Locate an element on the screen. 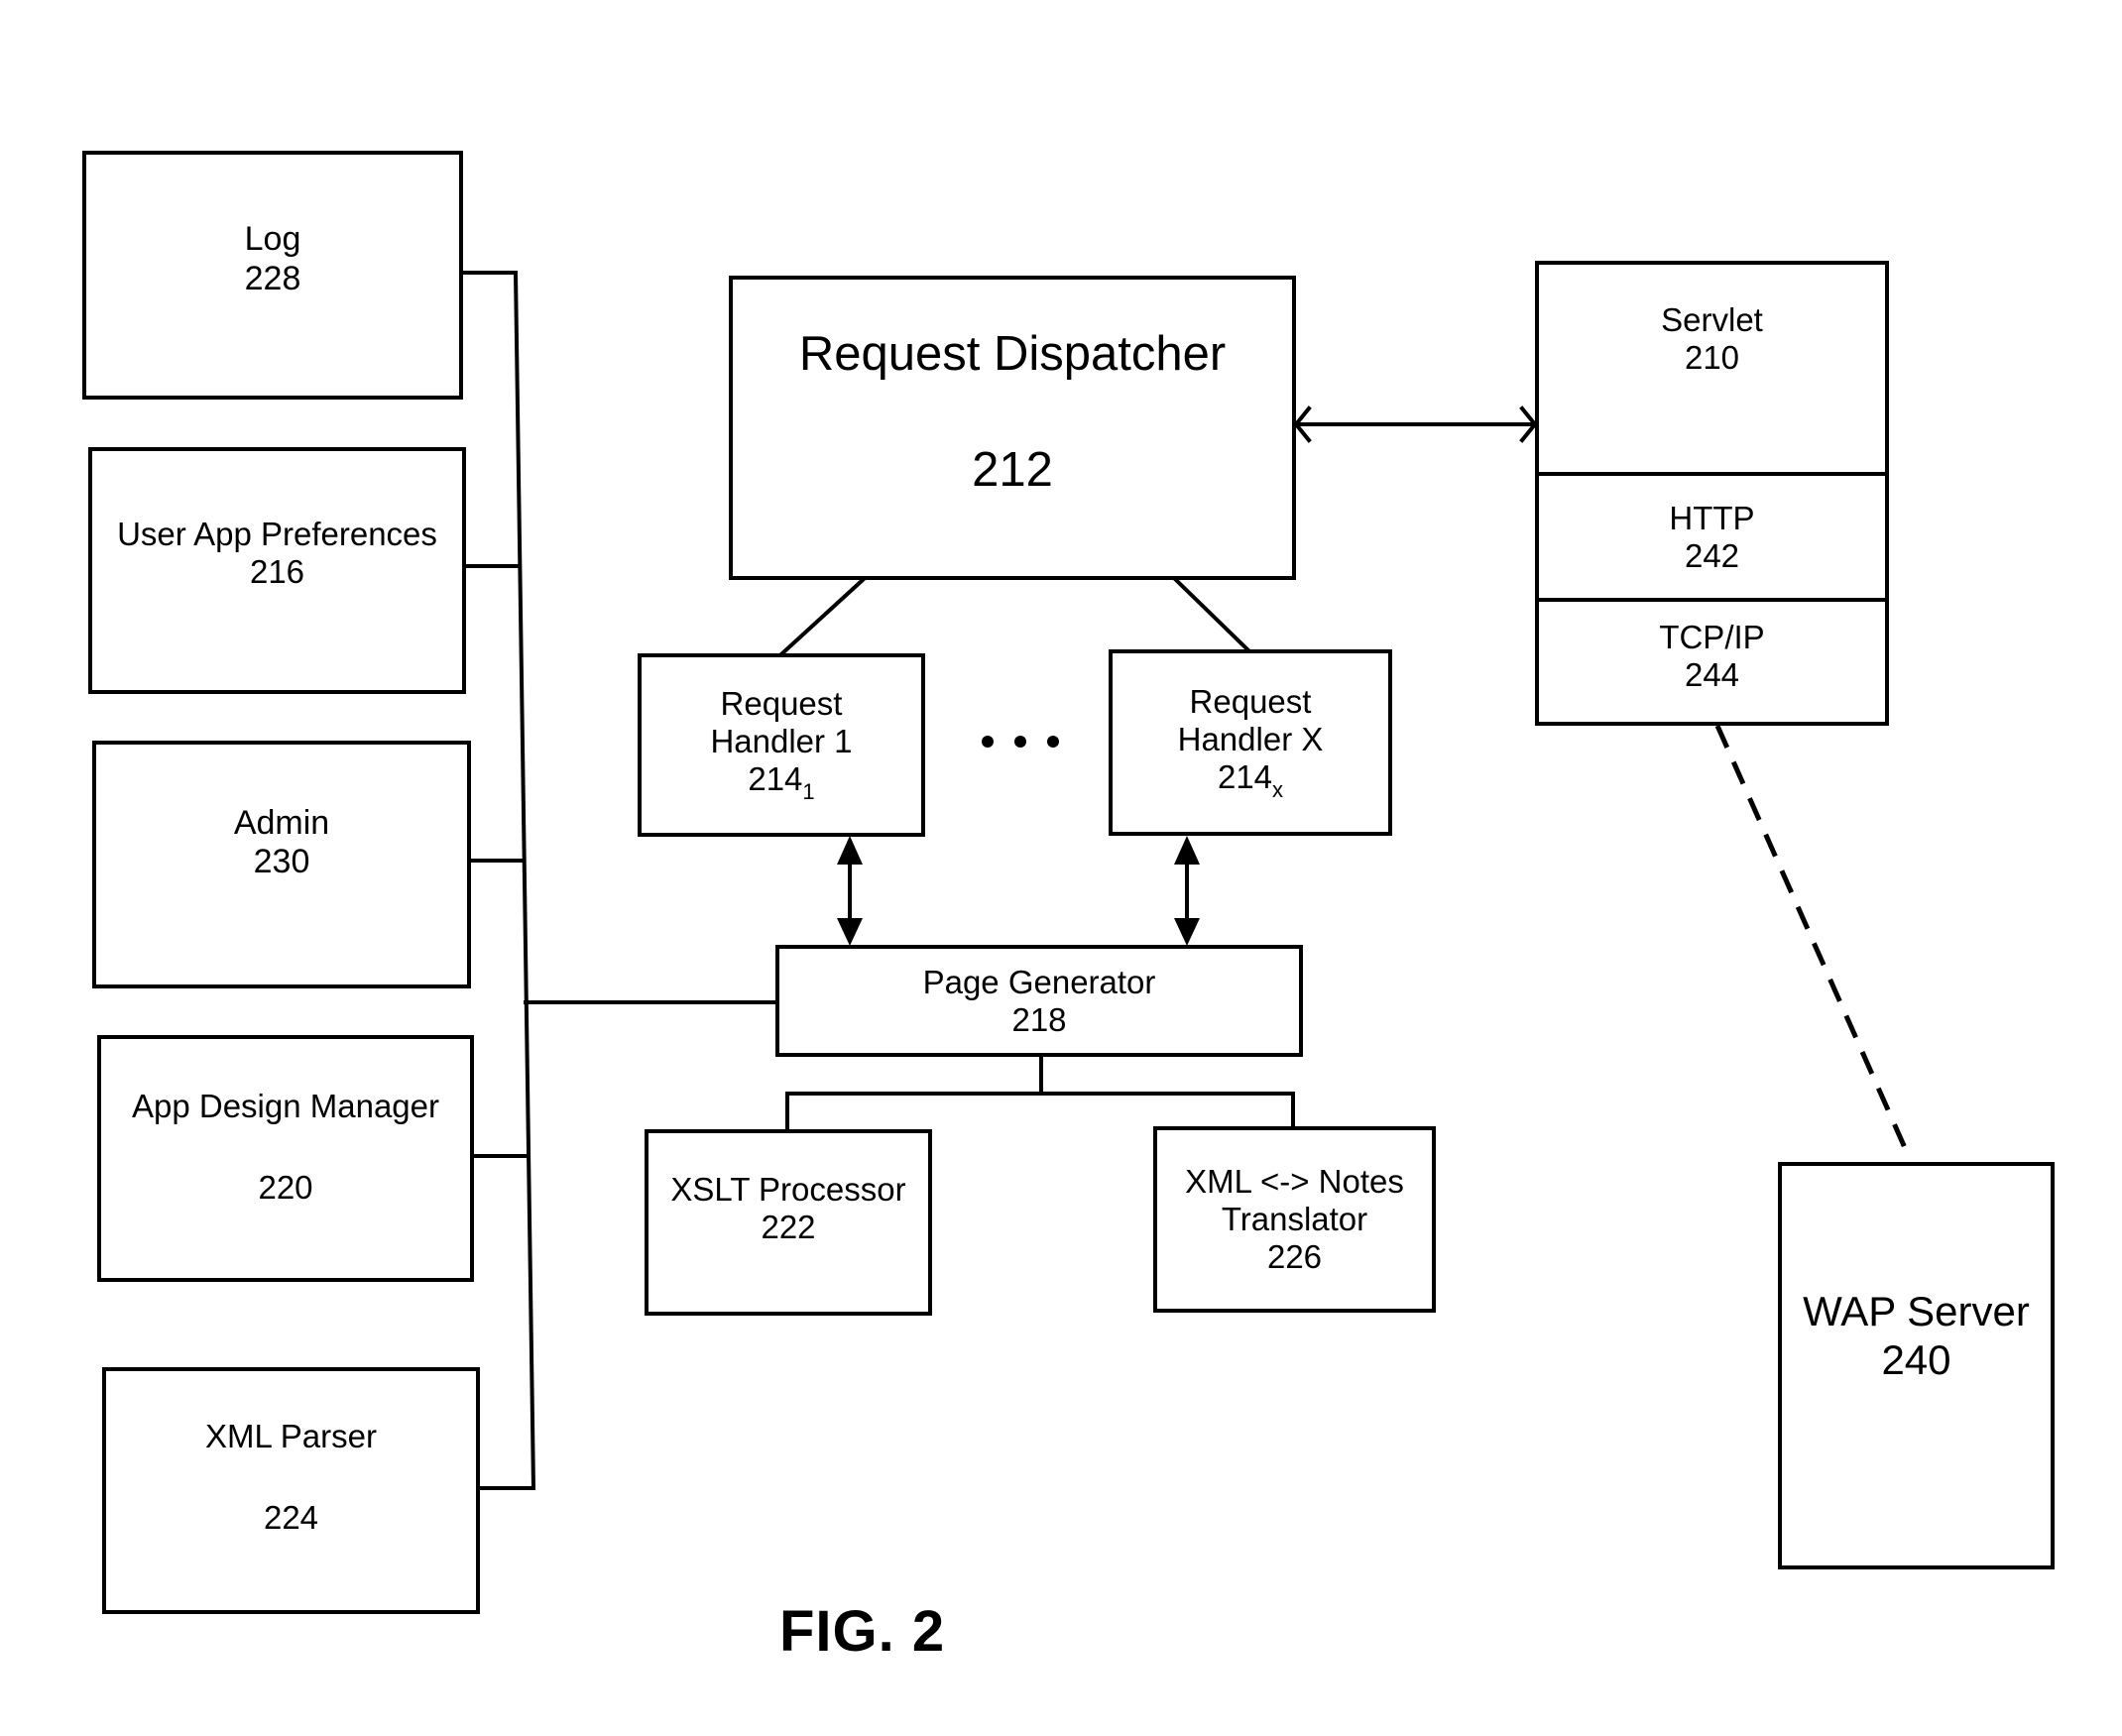 The height and width of the screenshot is (1736, 2122). pg-children-bracket is located at coordinates (1040, 1111).